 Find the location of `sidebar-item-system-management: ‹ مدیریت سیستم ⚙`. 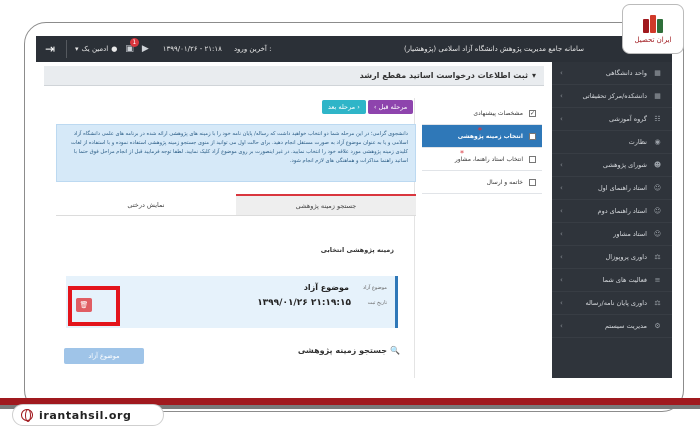

sidebar-item-system-management: ‹ مدیریت سیستم ⚙ is located at coordinates (612, 326).